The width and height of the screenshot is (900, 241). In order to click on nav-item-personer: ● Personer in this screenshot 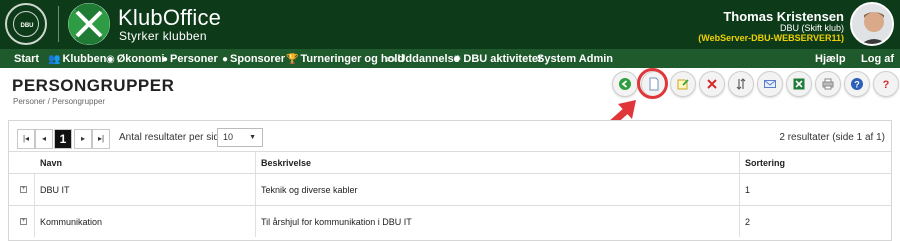, I will do `click(190, 59)`.